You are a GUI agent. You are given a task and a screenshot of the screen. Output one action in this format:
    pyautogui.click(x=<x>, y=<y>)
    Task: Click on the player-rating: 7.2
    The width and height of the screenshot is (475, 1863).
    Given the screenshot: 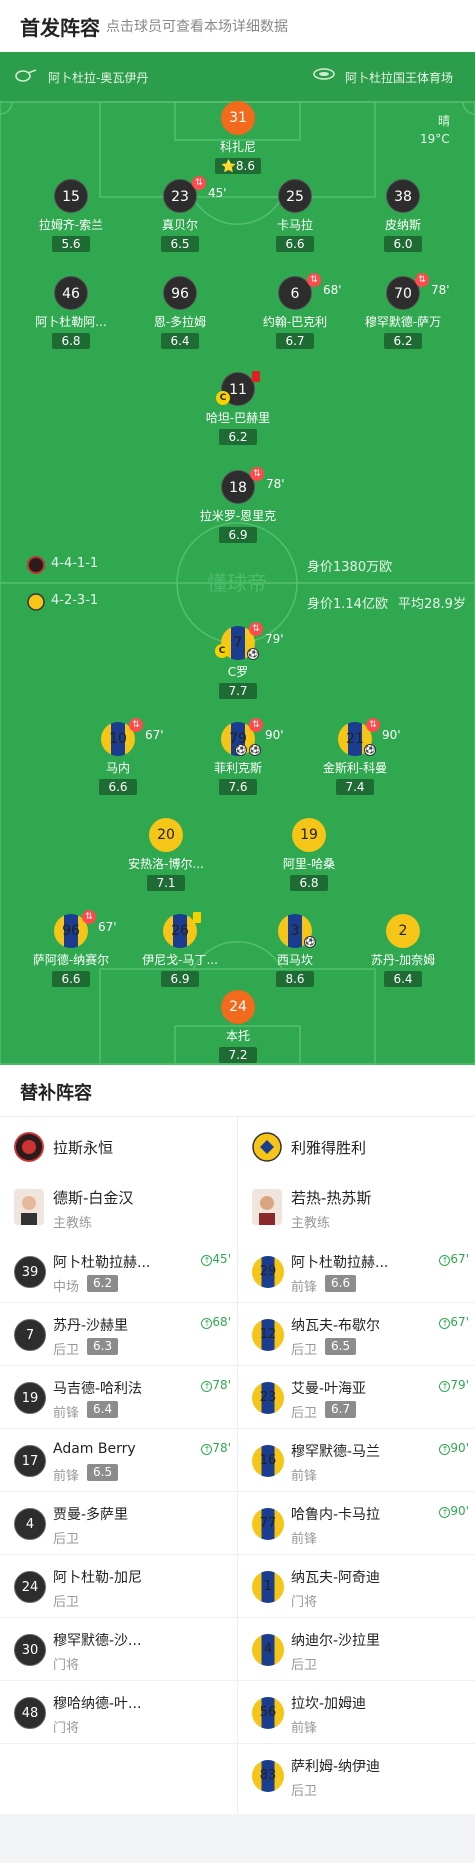 What is the action you would take?
    pyautogui.click(x=238, y=1055)
    